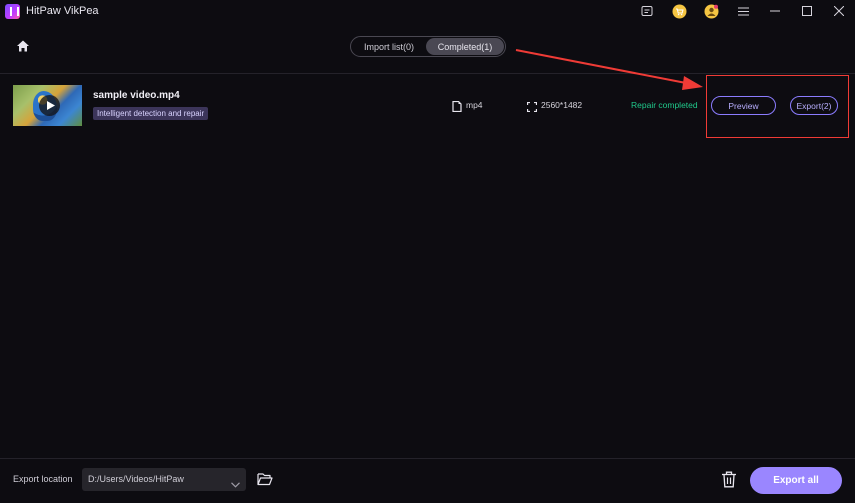 This screenshot has height=503, width=855. I want to click on annotation-highlight-box, so click(777, 106).